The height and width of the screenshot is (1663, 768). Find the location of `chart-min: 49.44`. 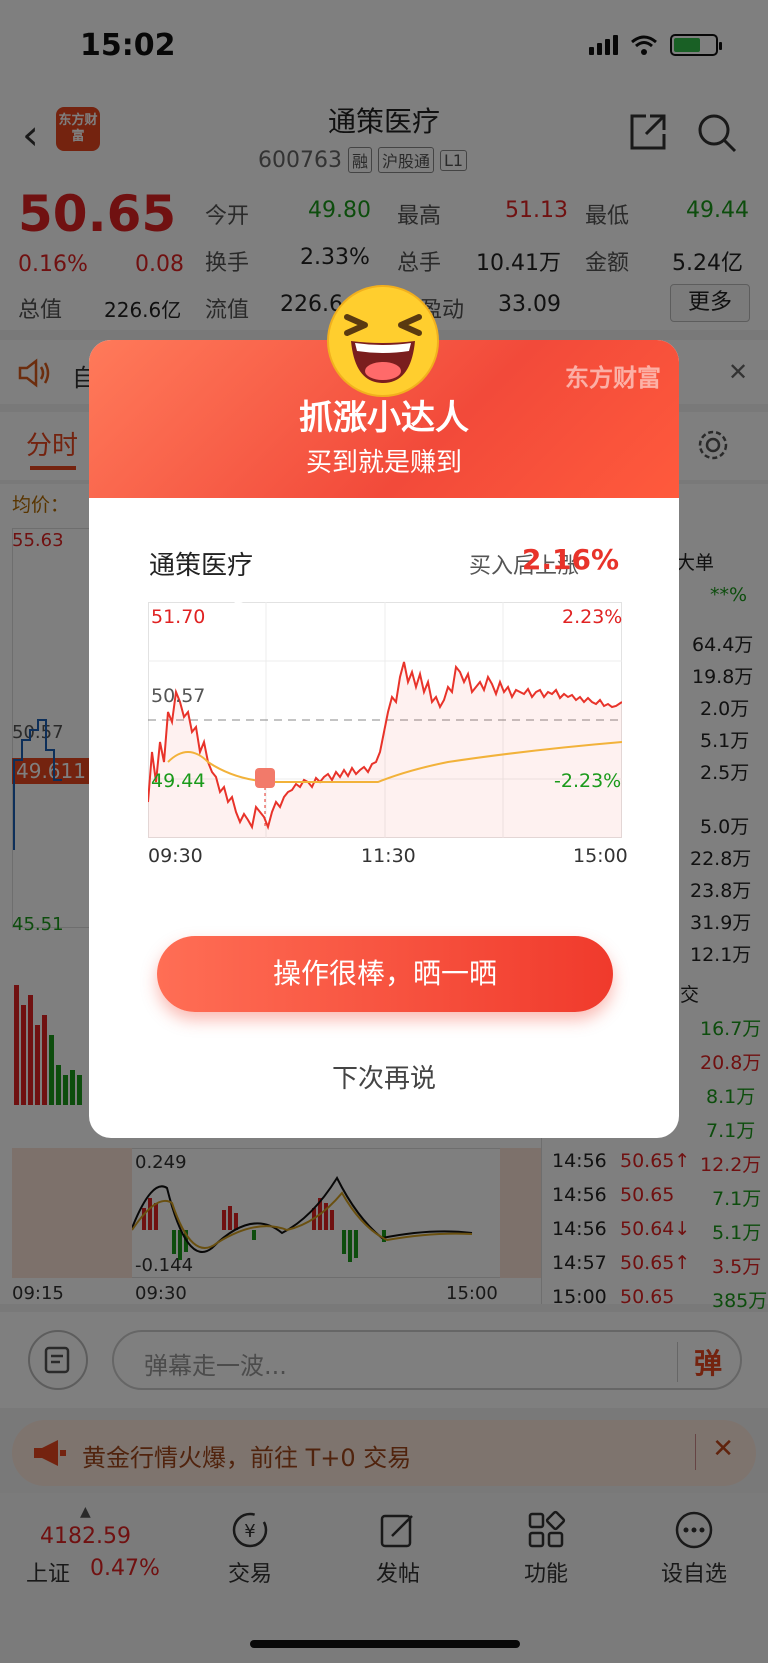

chart-min: 49.44 is located at coordinates (178, 781).